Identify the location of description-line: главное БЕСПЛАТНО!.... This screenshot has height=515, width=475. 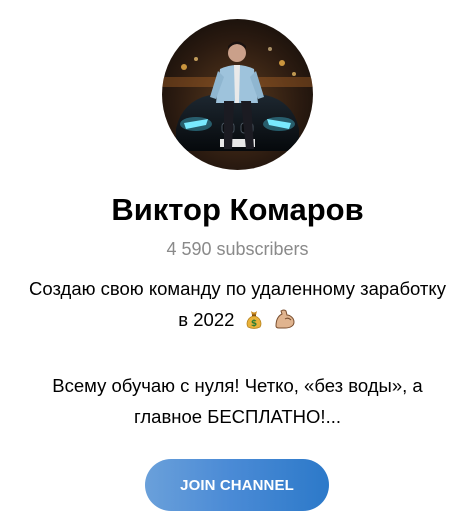
(237, 416).